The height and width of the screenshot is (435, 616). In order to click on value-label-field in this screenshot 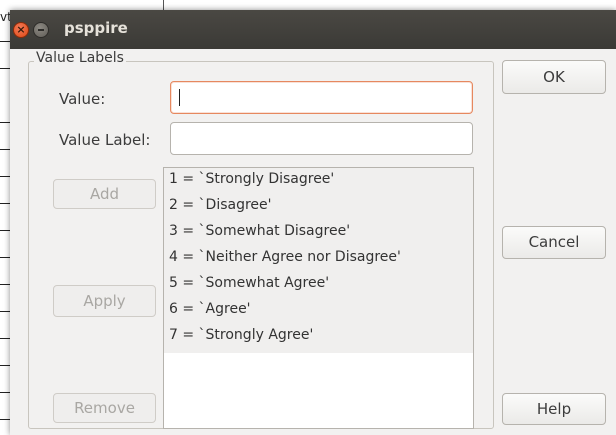, I will do `click(321, 138)`.